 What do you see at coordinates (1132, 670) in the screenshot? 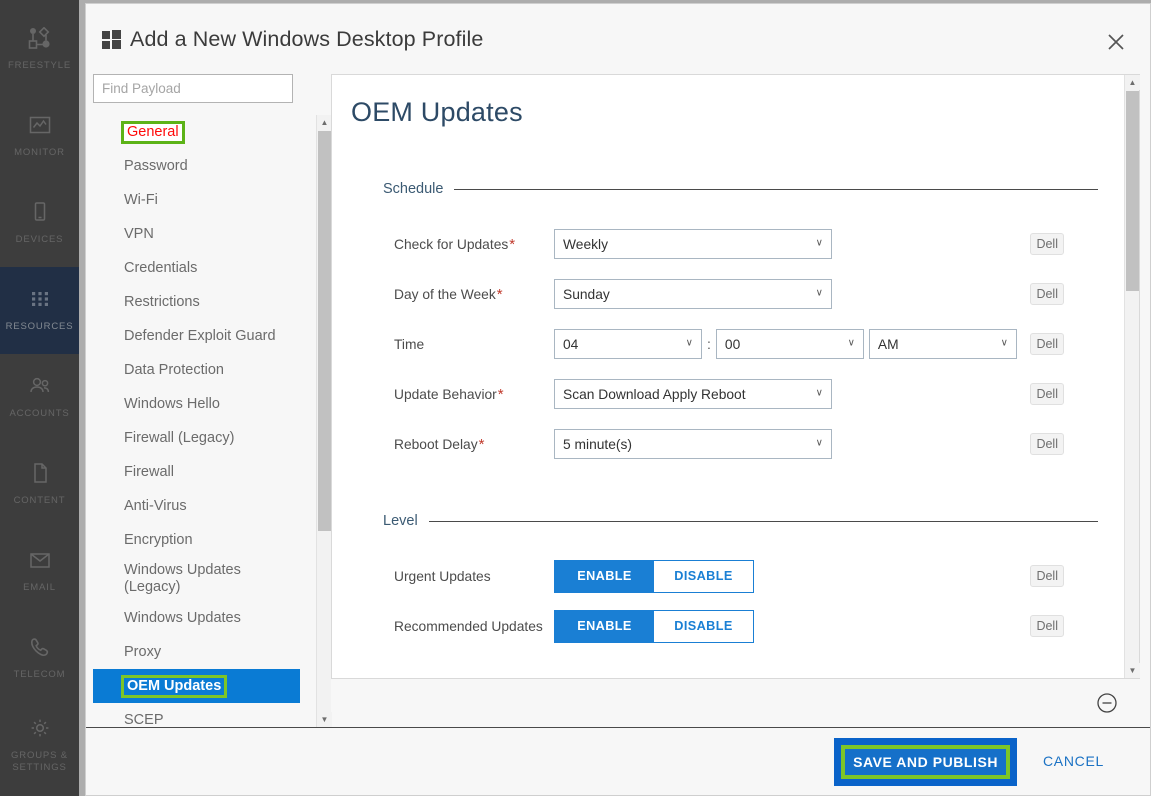
I see `settings-scroll-down-arrow-icon: ▼` at bounding box center [1132, 670].